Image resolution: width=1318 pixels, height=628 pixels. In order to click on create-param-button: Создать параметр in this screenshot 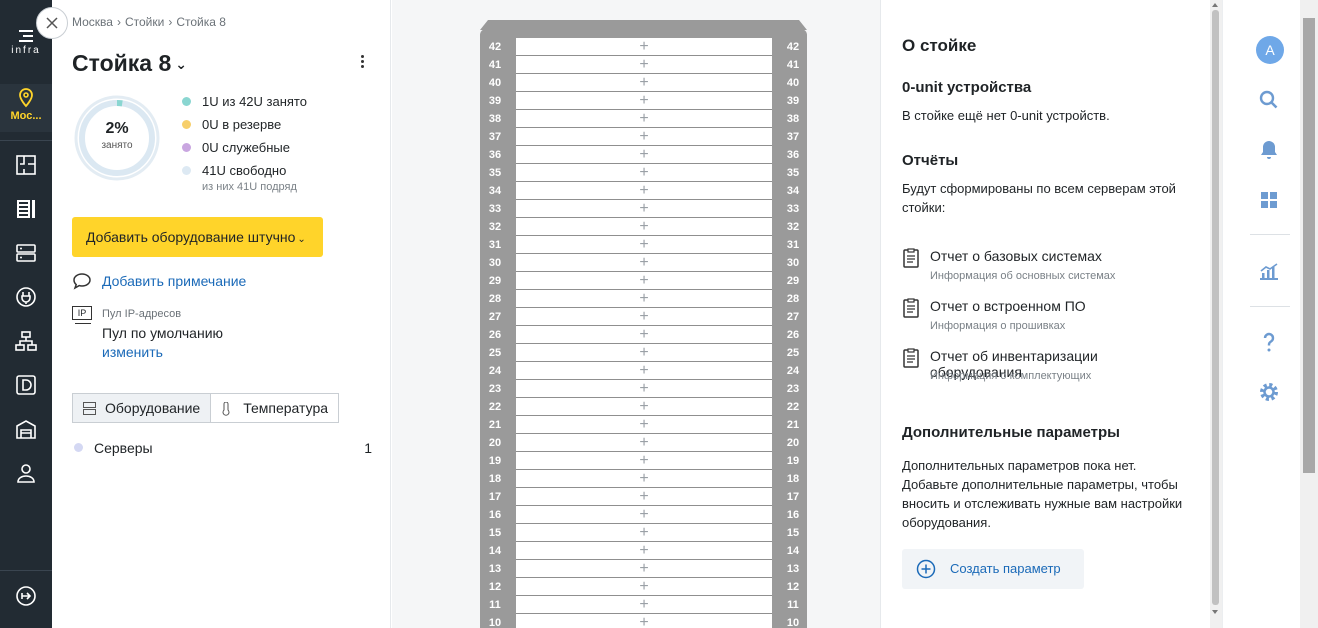, I will do `click(993, 569)`.